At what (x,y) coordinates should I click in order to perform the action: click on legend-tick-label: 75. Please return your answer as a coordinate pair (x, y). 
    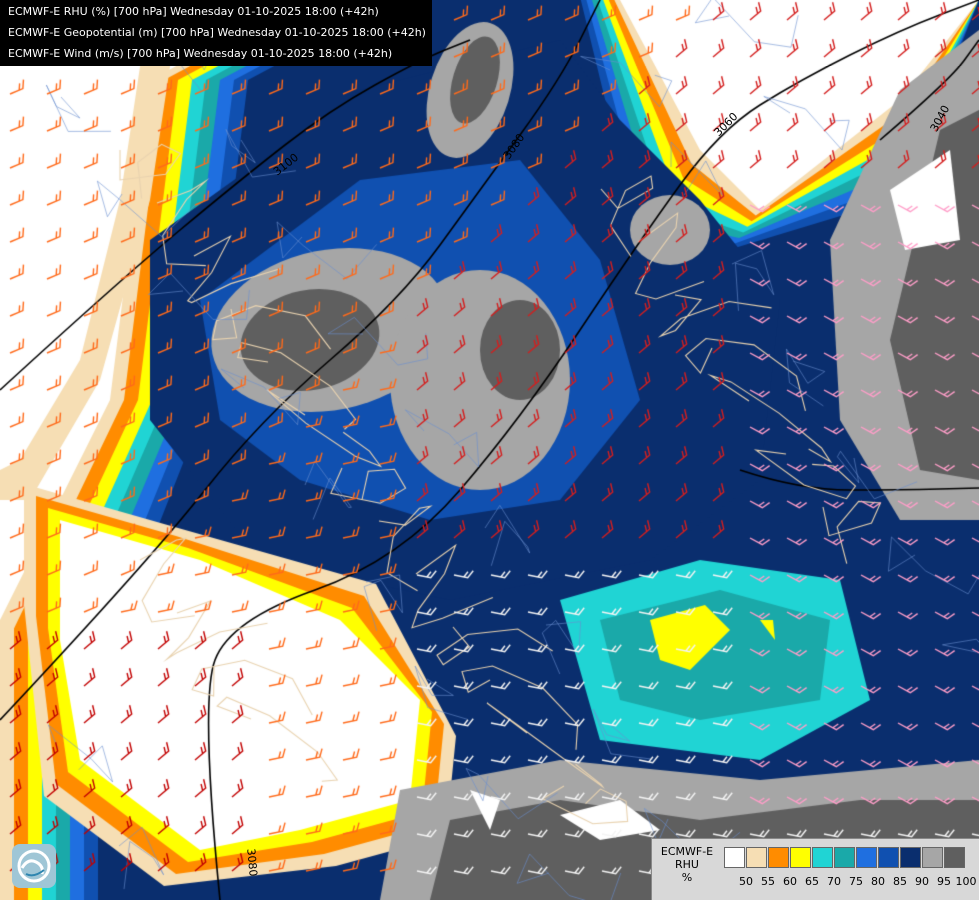
    Looking at the image, I should click on (856, 881).